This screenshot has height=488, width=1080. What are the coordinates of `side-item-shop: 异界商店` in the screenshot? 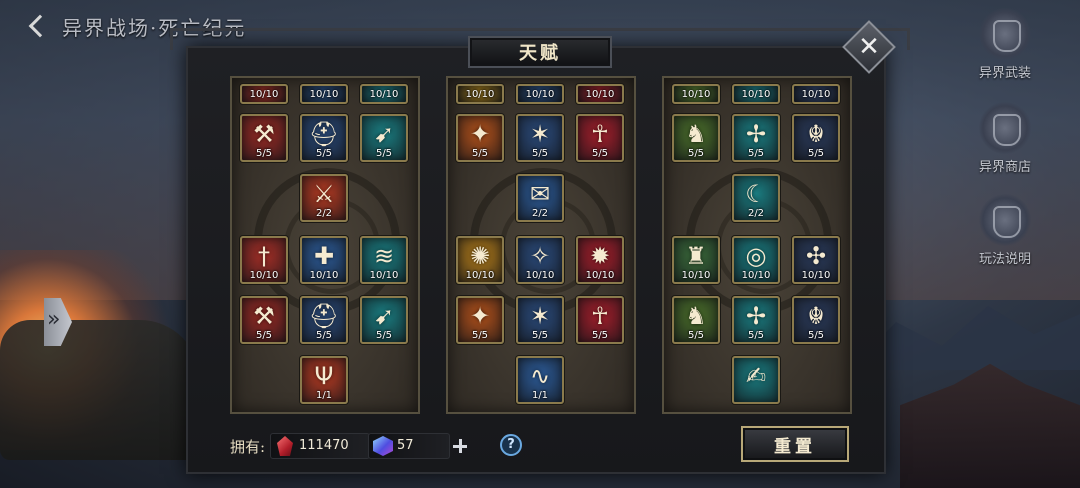 It's located at (1005, 138).